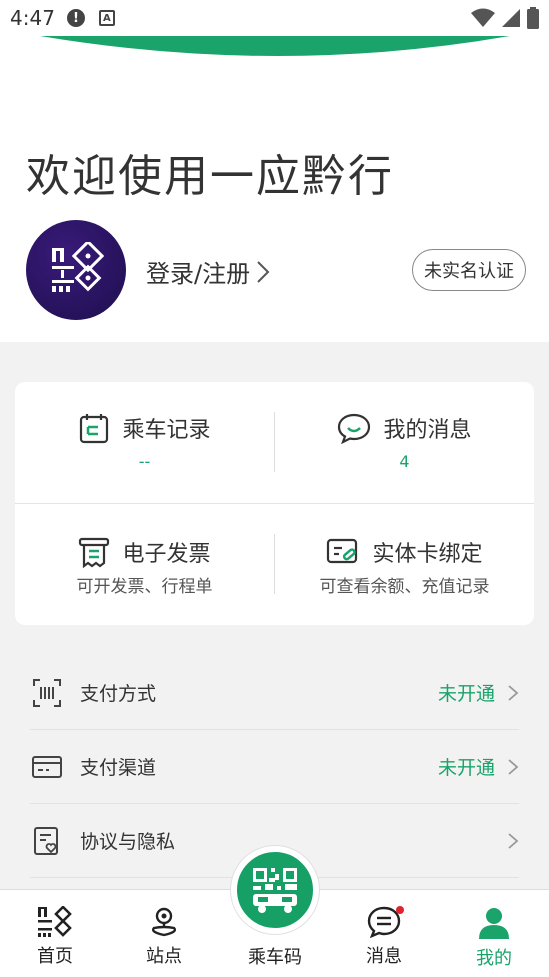 This screenshot has width=549, height=977. I want to click on ride-records-entry: 乘车记录 --, so click(144, 441).